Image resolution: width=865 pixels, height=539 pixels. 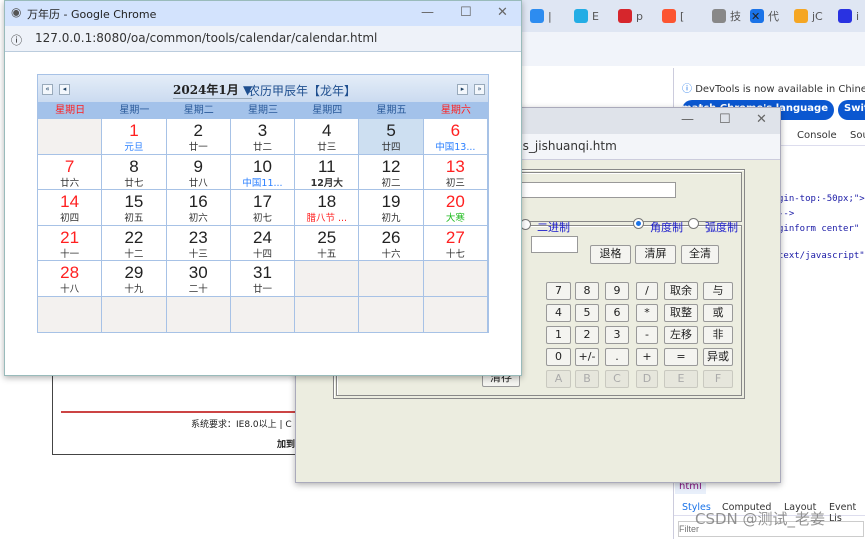 What do you see at coordinates (617, 379) in the screenshot?
I see `key-button: C` at bounding box center [617, 379].